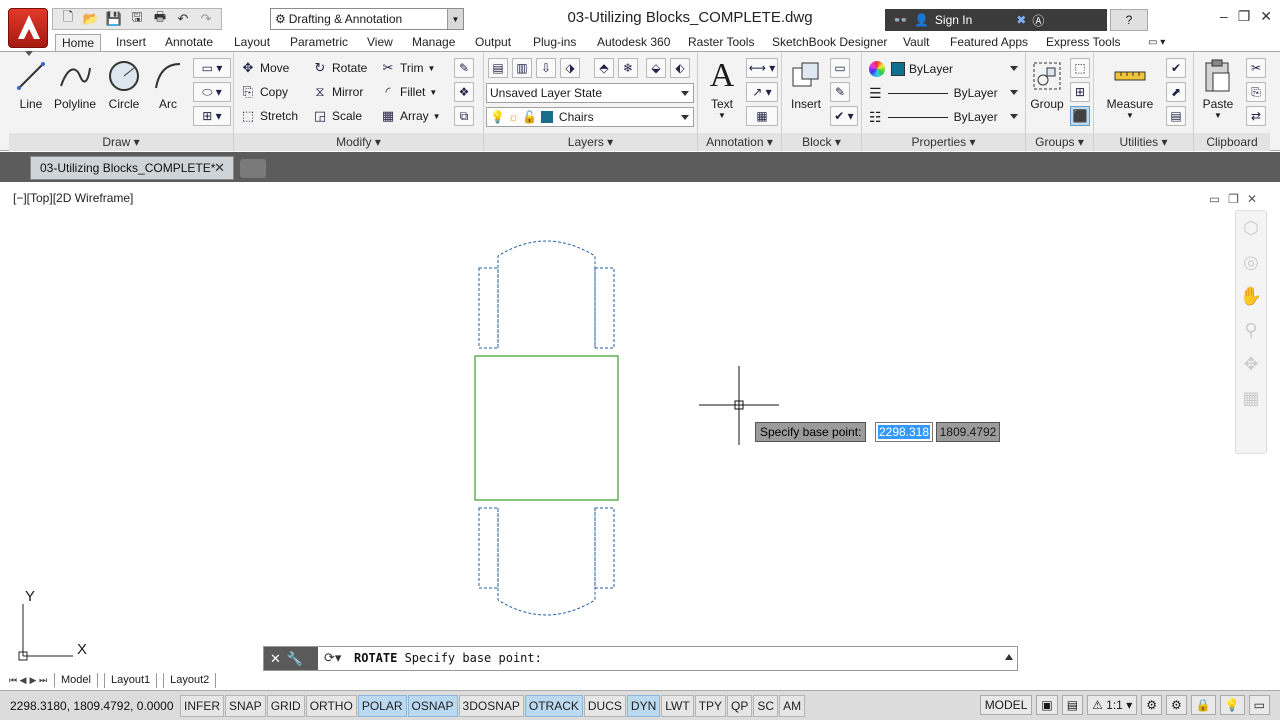 This screenshot has width=1280, height=720. What do you see at coordinates (762, 92) in the screenshot?
I see `leader-icon: ↗ ▾` at bounding box center [762, 92].